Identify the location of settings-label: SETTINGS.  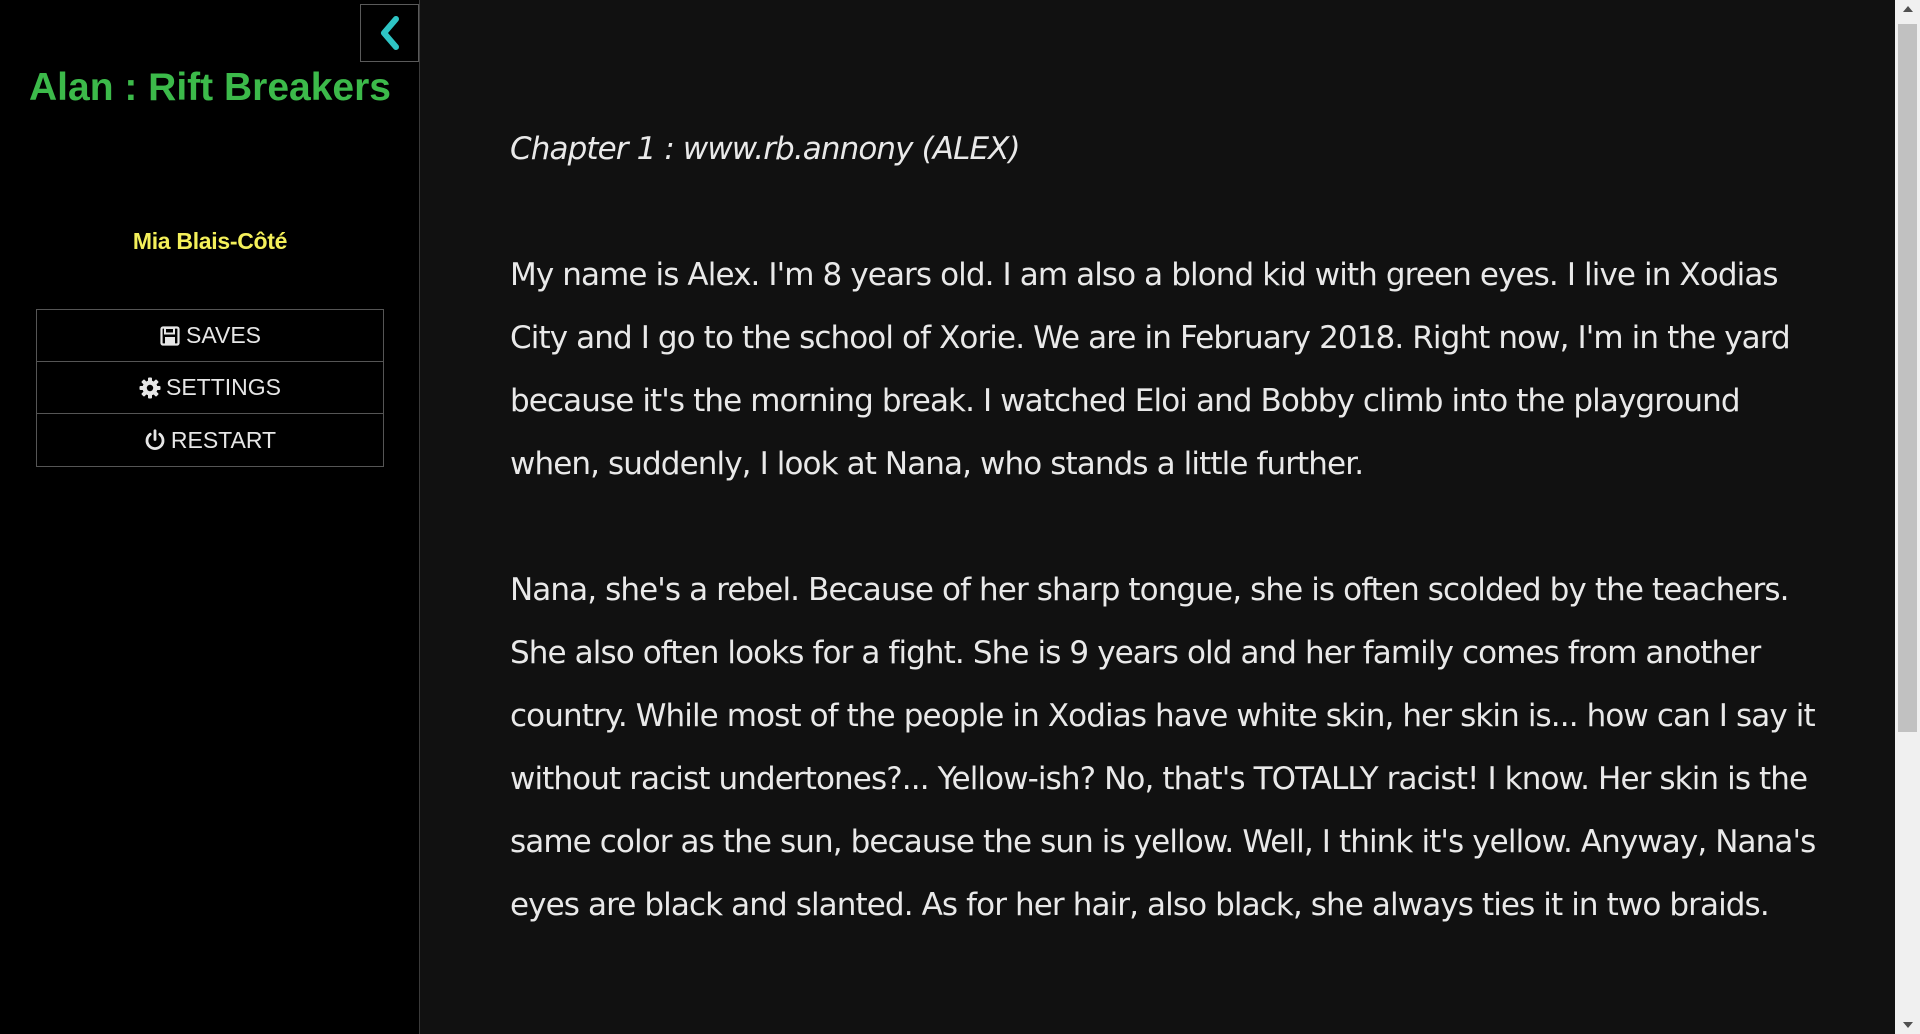
(223, 387).